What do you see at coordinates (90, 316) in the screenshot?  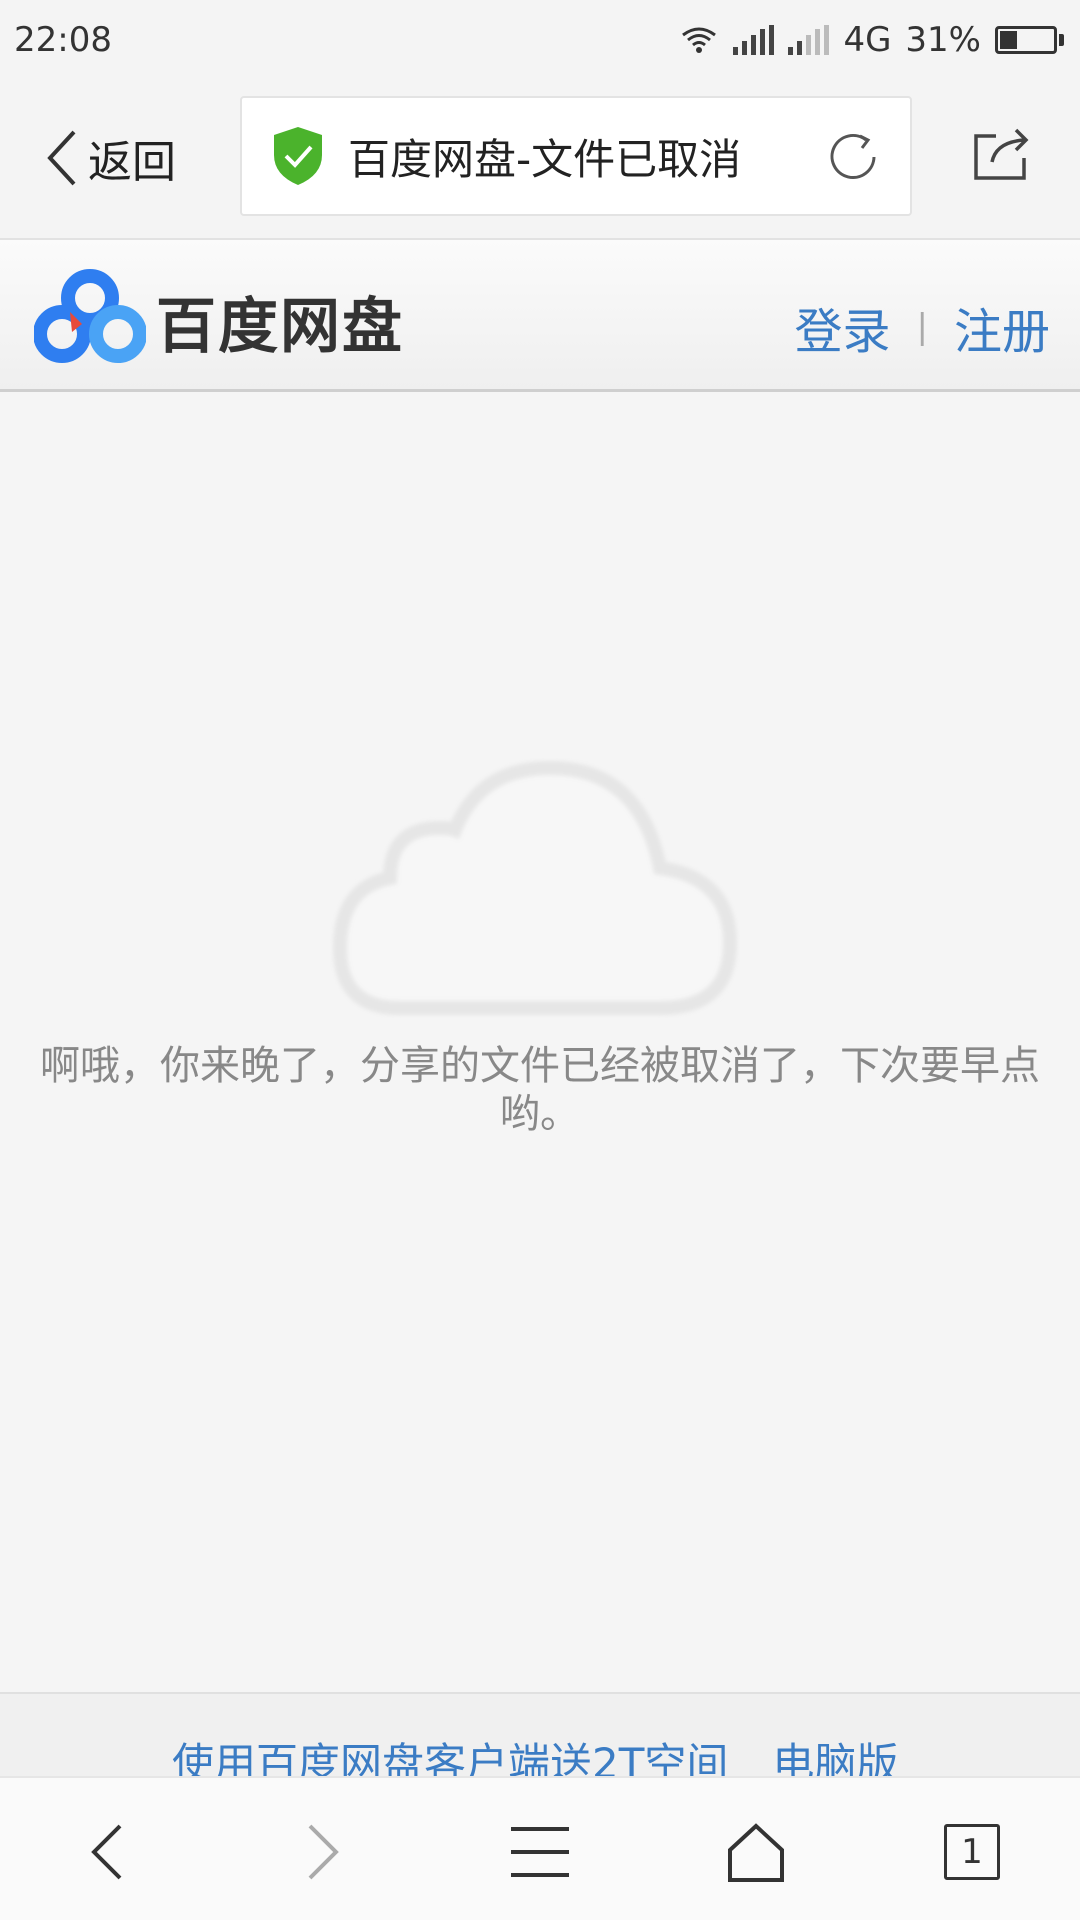 I see `baidu-netdisk-logo` at bounding box center [90, 316].